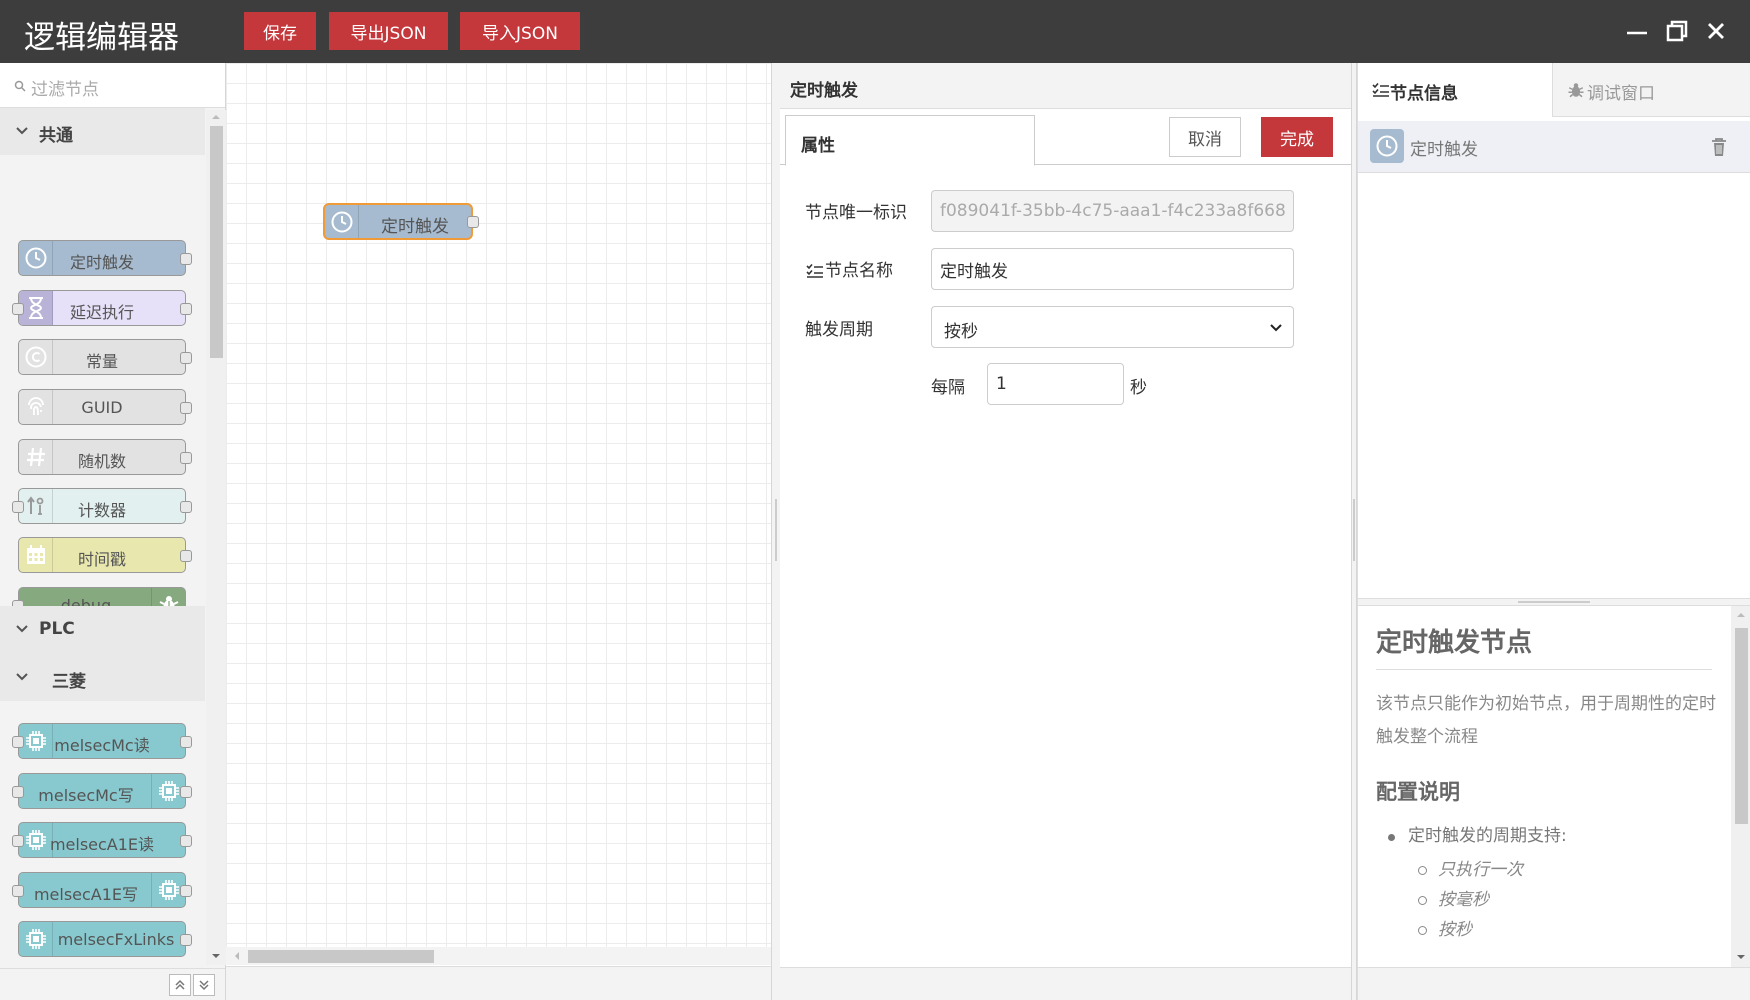  Describe the element at coordinates (498, 983) in the screenshot. I see `canvas-footer` at that location.